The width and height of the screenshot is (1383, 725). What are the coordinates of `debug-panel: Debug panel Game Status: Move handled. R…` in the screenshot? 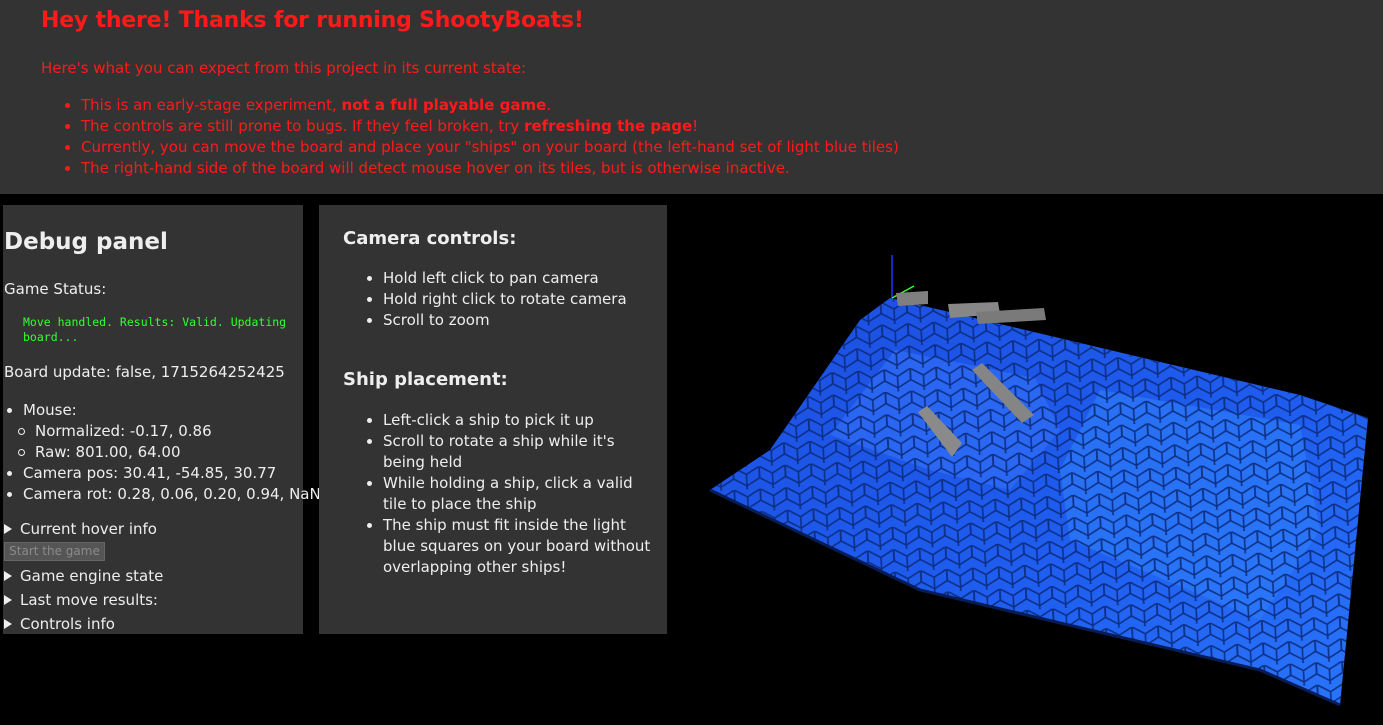 It's located at (162, 419).